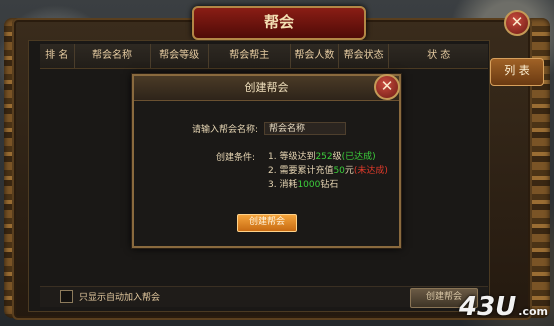 The height and width of the screenshot is (326, 554). What do you see at coordinates (322, 157) in the screenshot?
I see `condition-level: 1. 等级达到252级(已达成)` at bounding box center [322, 157].